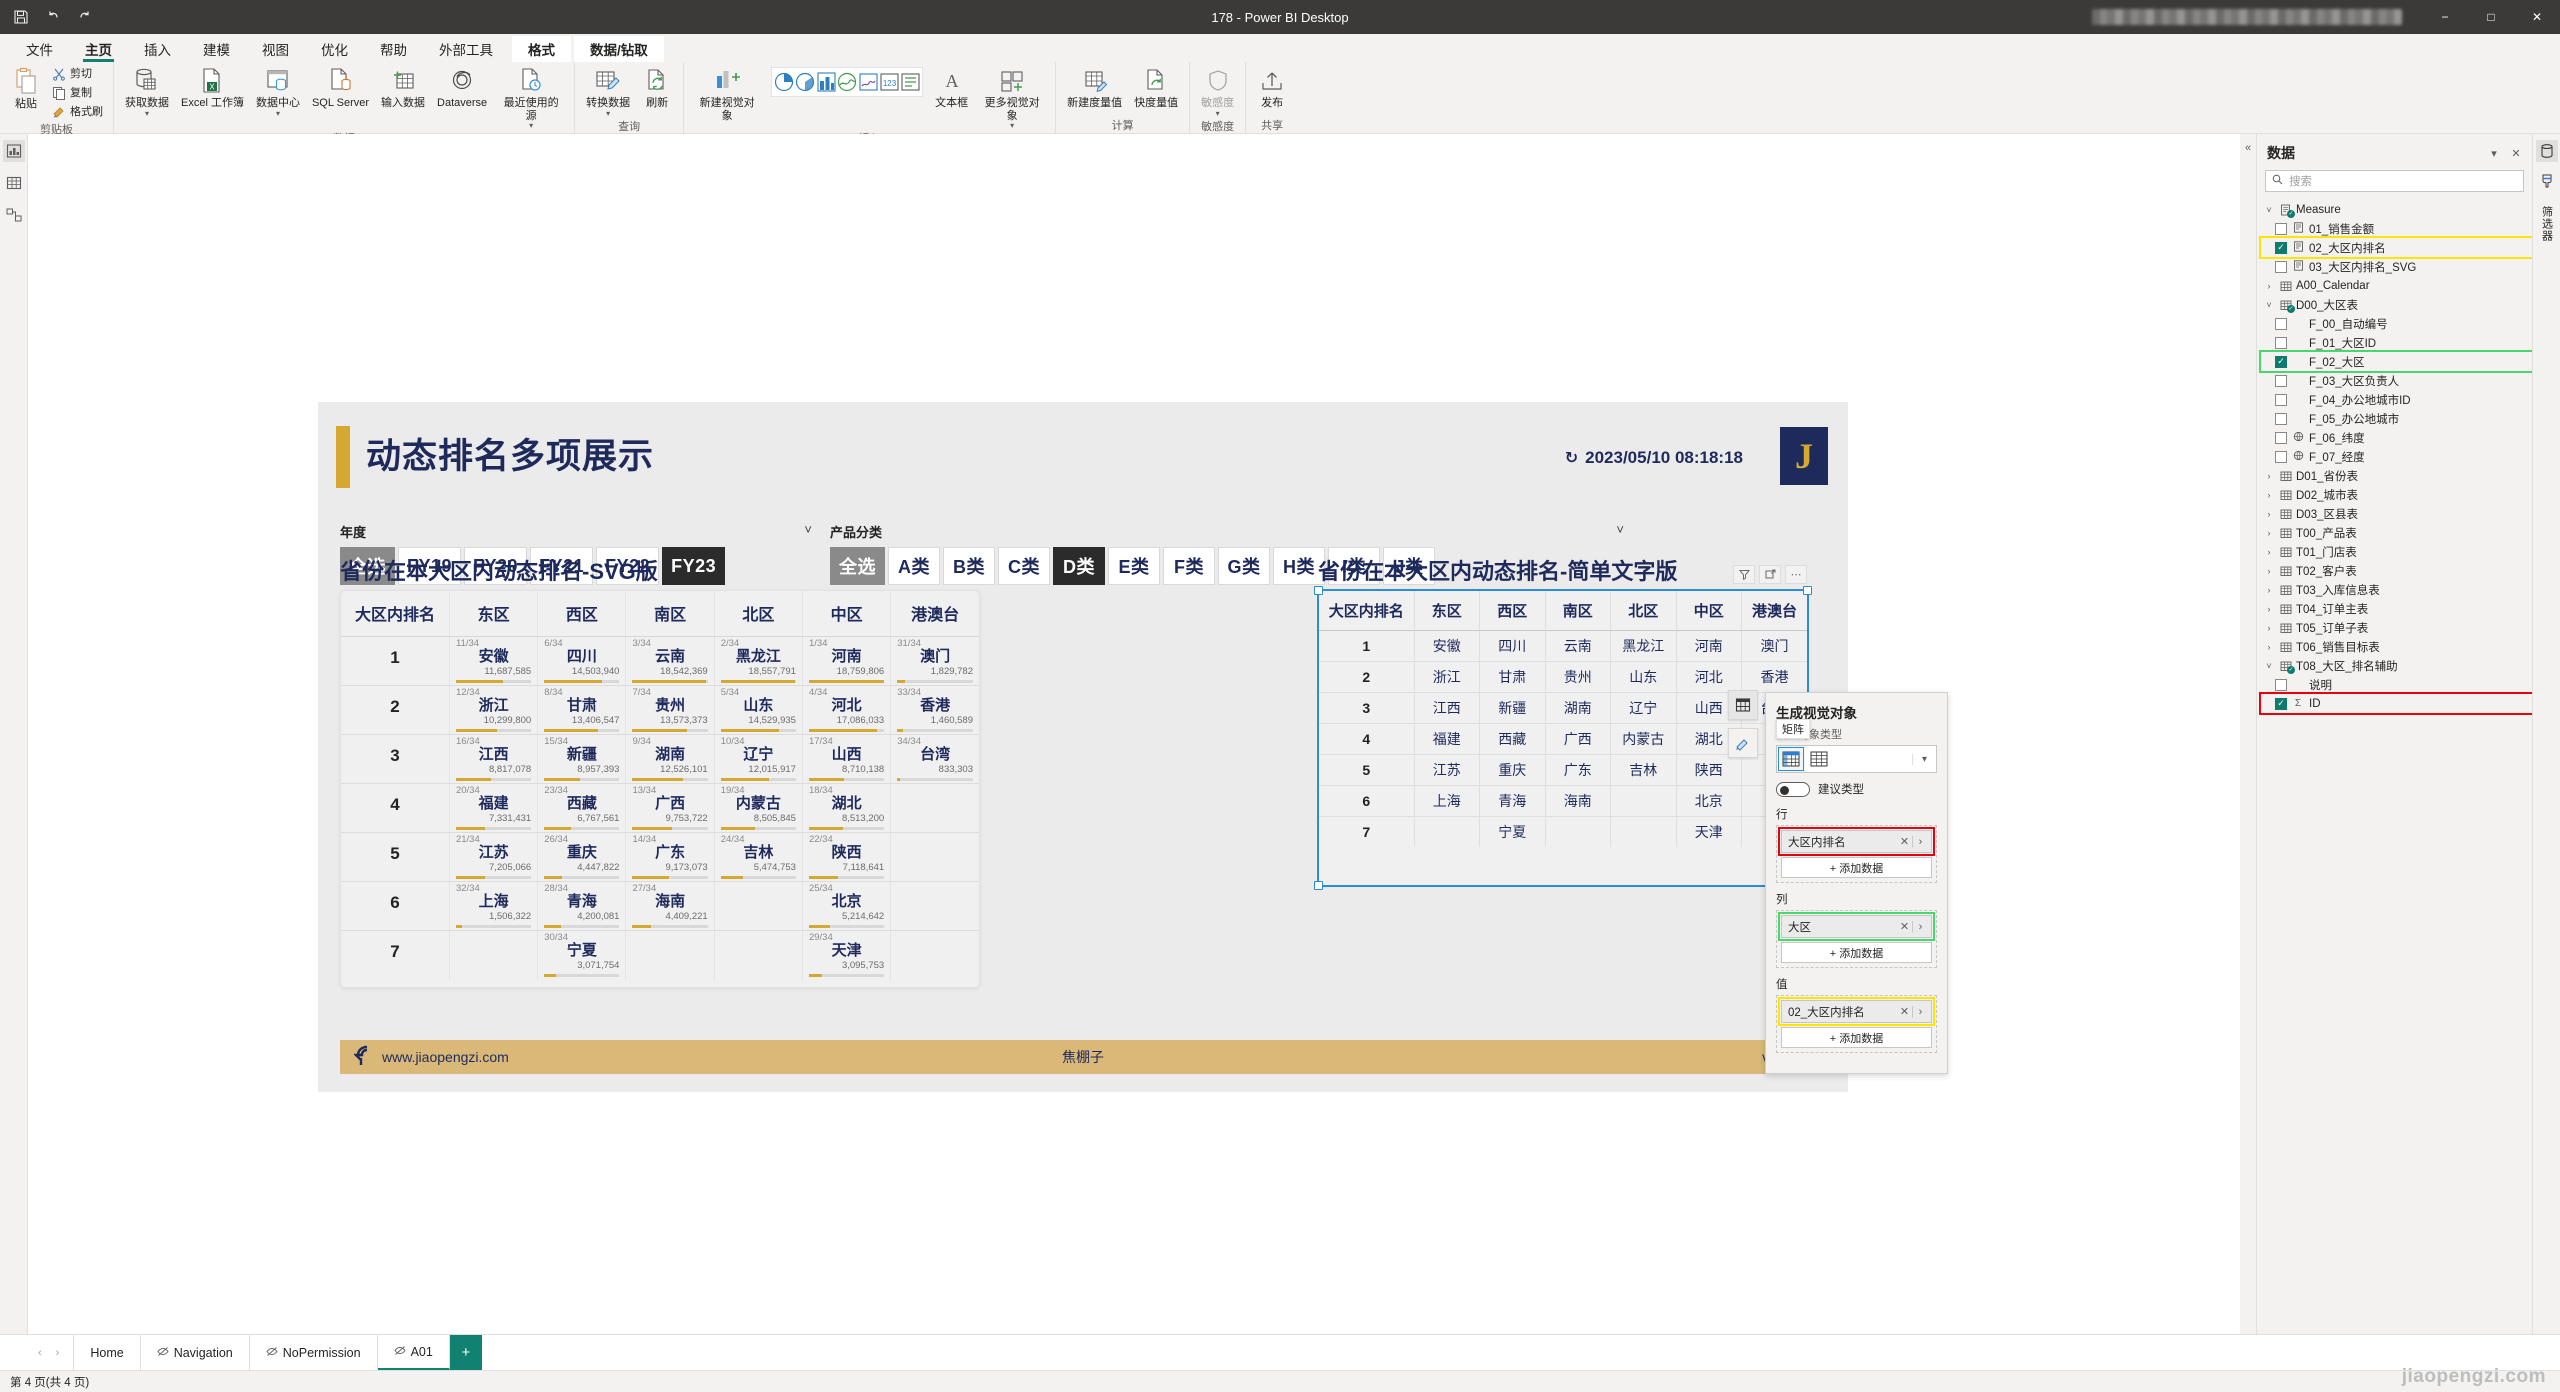 This screenshot has width=2560, height=1392. What do you see at coordinates (2396, 266) in the screenshot?
I see `data-field-node: 03_大区内排名_SVG` at bounding box center [2396, 266].